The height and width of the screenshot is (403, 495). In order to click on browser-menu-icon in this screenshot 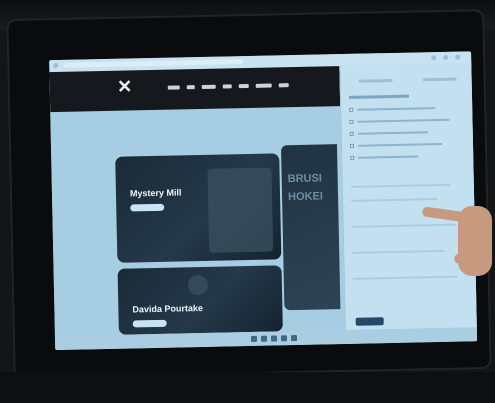, I will do `click(434, 58)`.